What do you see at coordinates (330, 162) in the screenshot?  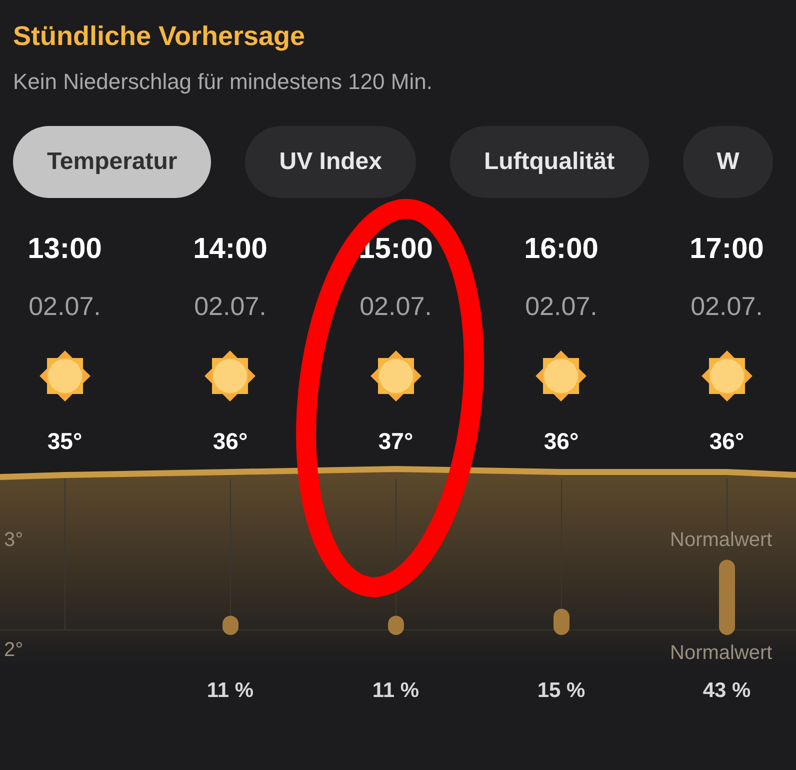 I see `tab: UV Index` at bounding box center [330, 162].